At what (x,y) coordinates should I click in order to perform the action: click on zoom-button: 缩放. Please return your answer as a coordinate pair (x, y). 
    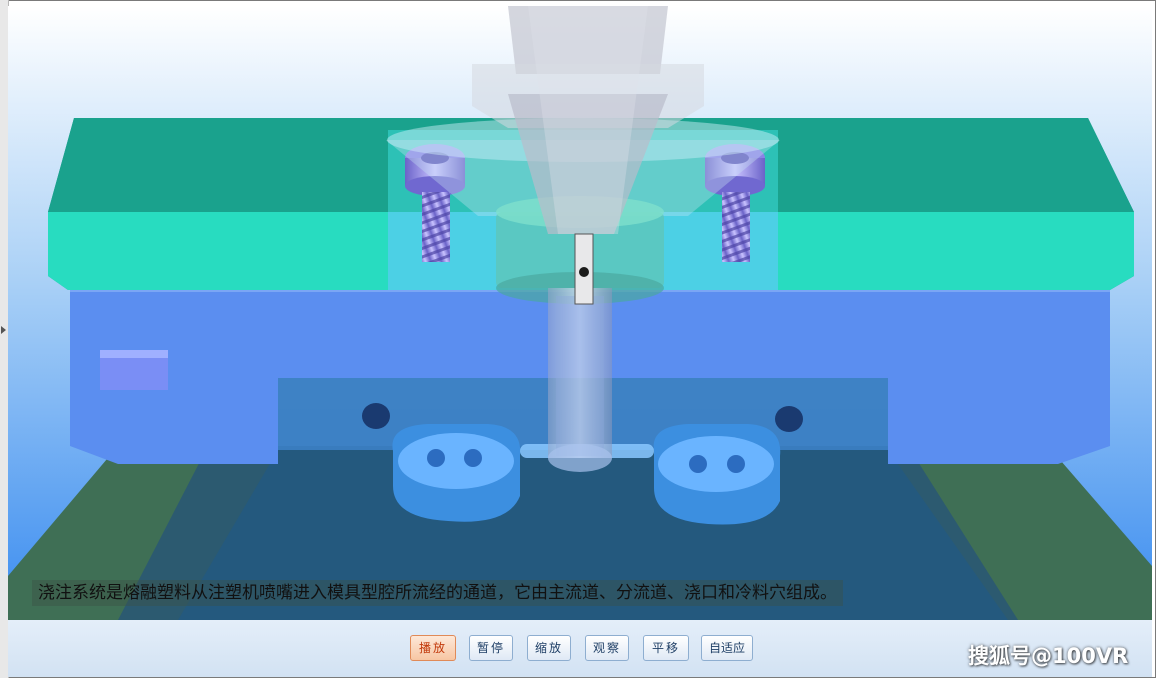
    Looking at the image, I should click on (549, 648).